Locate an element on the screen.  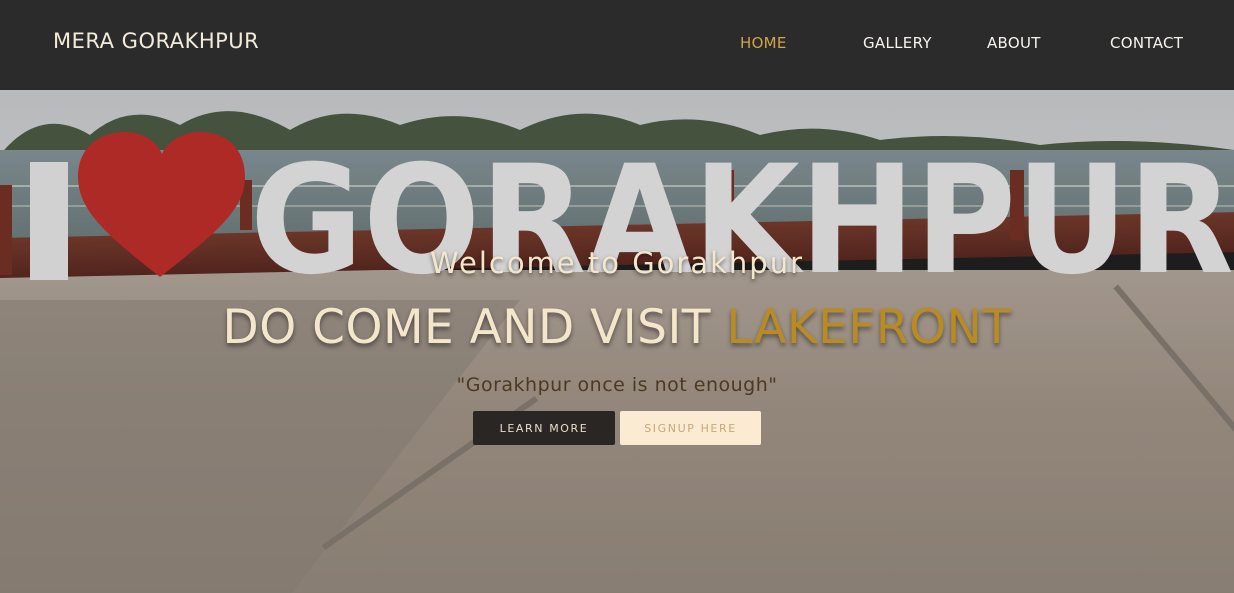
hero-headline: DO COME AND VISIT LAKEFRONT is located at coordinates (617, 327).